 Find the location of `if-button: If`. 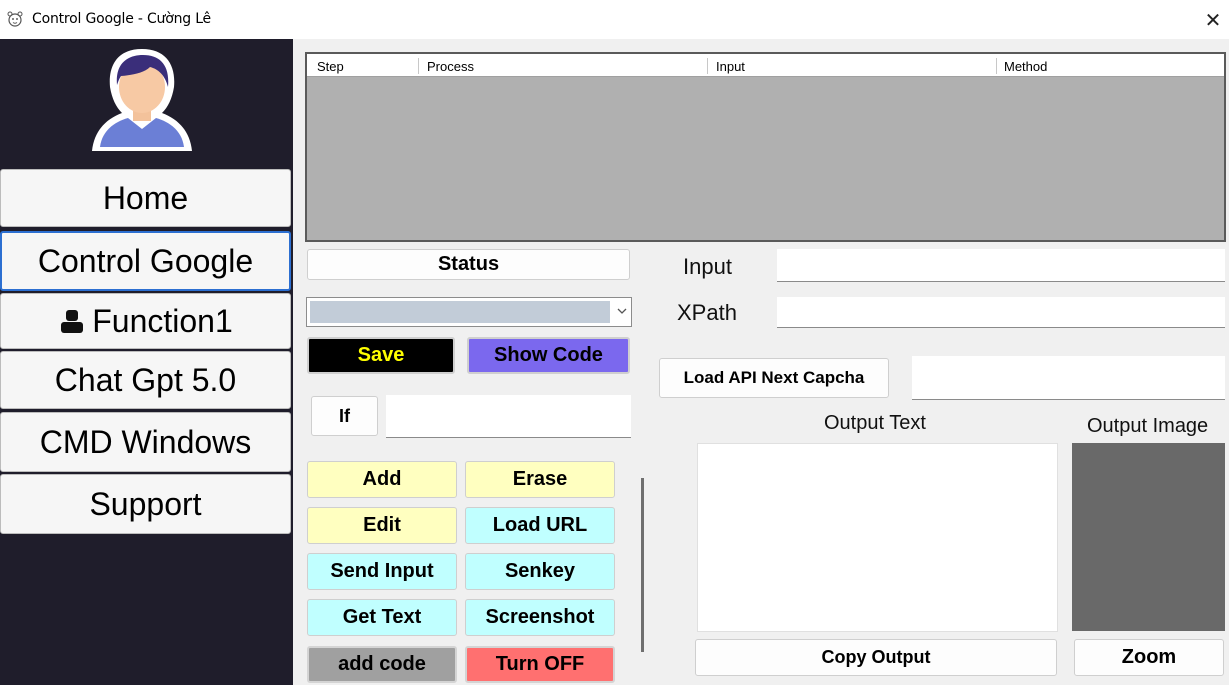

if-button: If is located at coordinates (344, 416).